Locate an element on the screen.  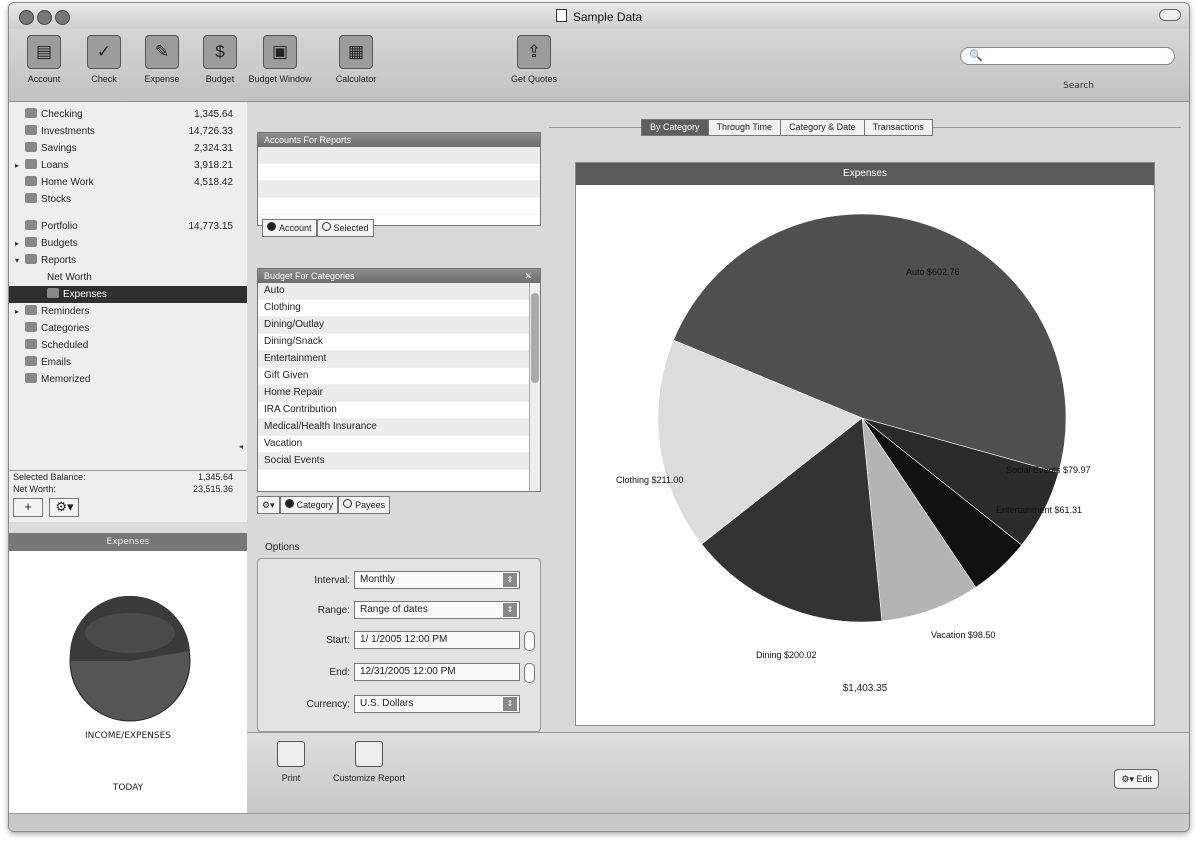
sidebar-item-loans: ▸ Loans 3,918.21 is located at coordinates (128, 165).